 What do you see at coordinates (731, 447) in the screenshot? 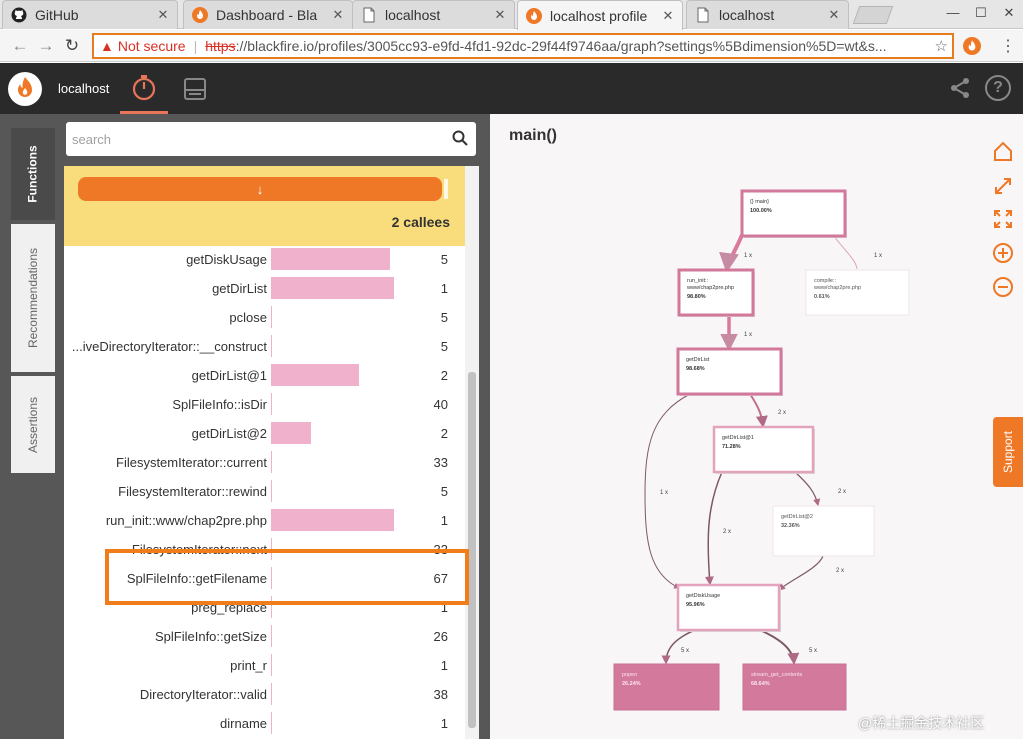
I see `node-value: 71.28%` at bounding box center [731, 447].